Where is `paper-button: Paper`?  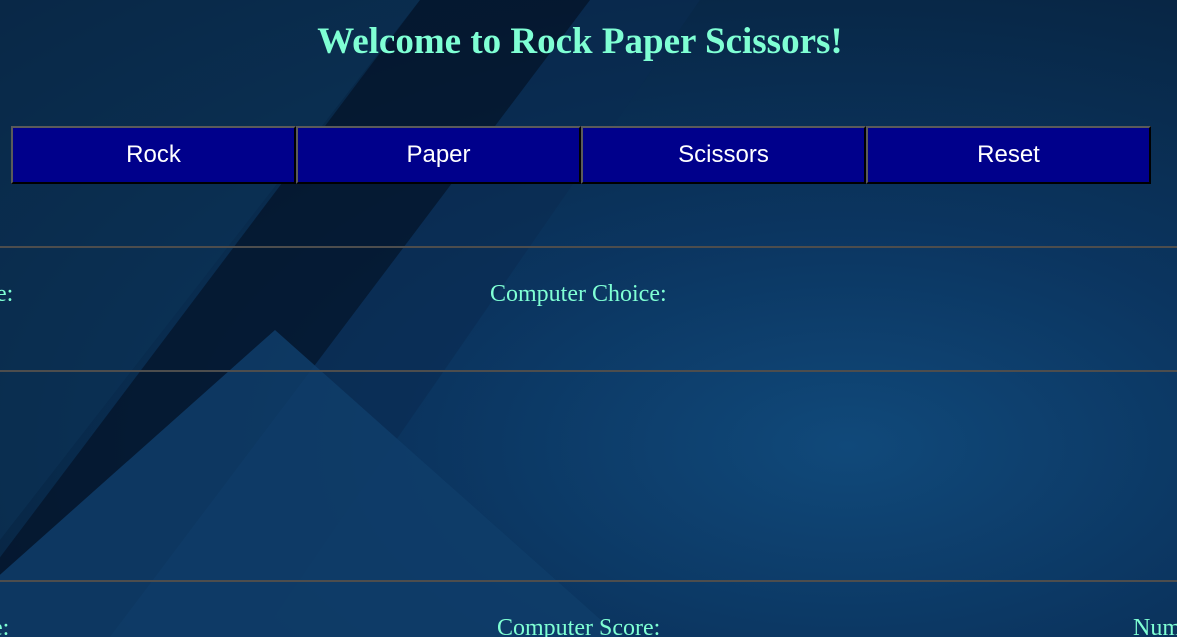
paper-button: Paper is located at coordinates (438, 155).